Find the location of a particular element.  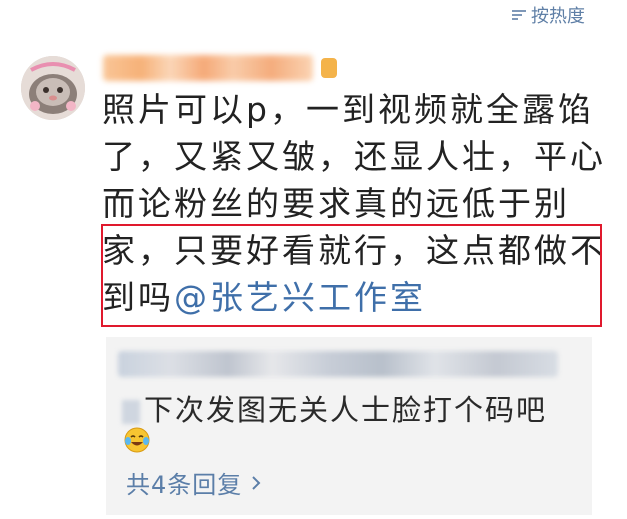

comment-line: 了，又紧又皱，还显人壮，平心 is located at coordinates (354, 156).